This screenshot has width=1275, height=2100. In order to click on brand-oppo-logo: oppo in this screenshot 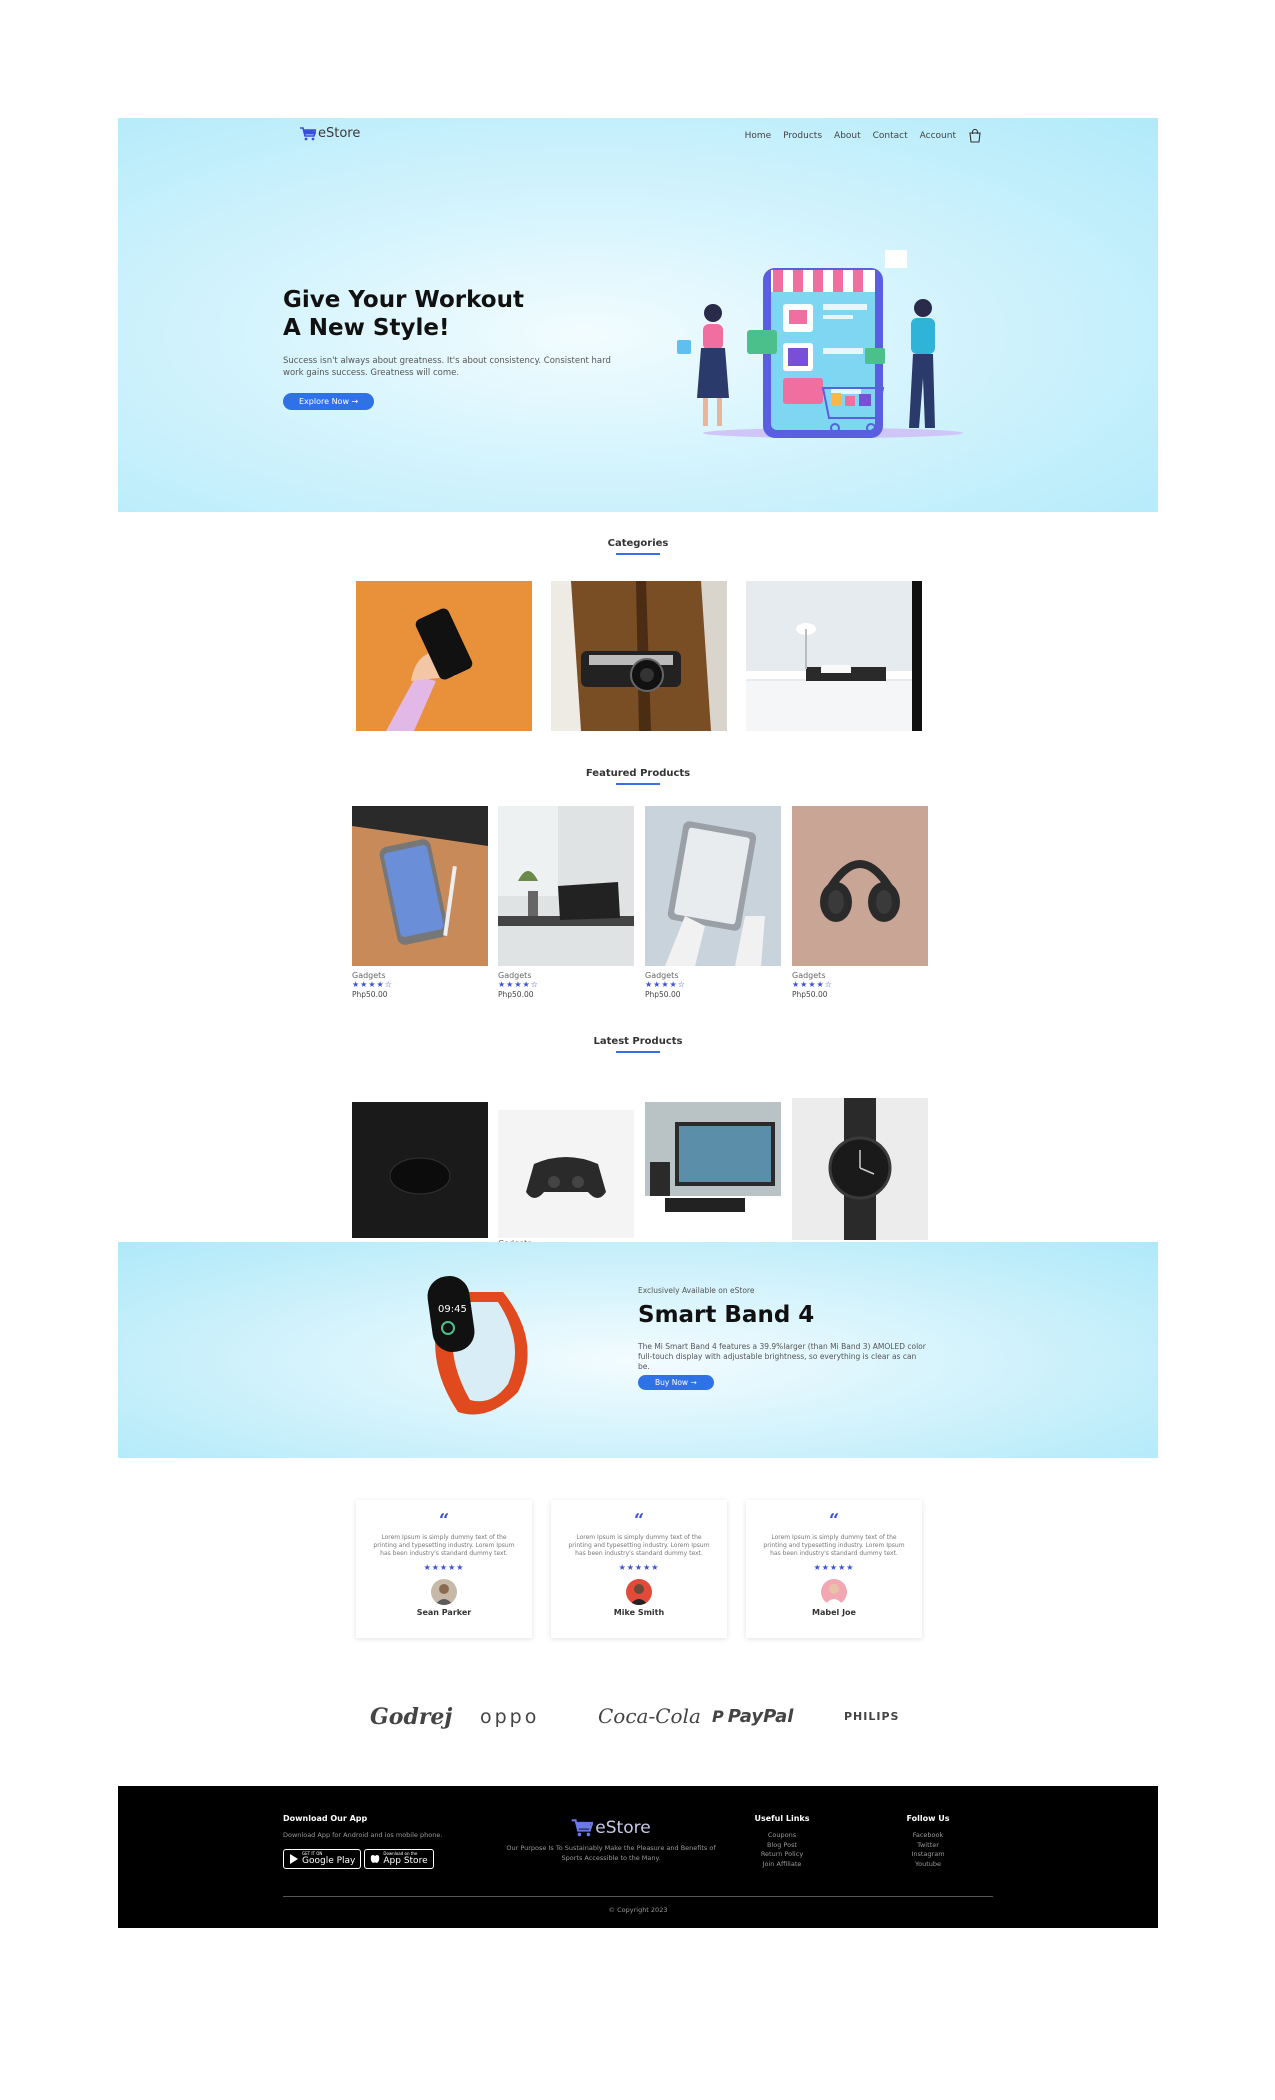, I will do `click(510, 1717)`.